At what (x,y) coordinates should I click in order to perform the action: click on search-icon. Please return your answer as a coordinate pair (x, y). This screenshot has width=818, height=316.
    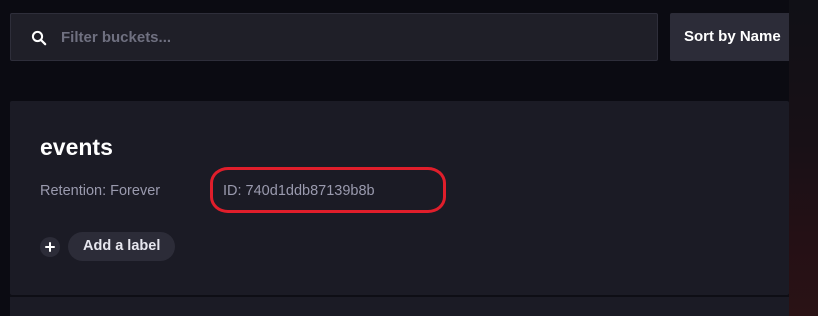
    Looking at the image, I should click on (39, 38).